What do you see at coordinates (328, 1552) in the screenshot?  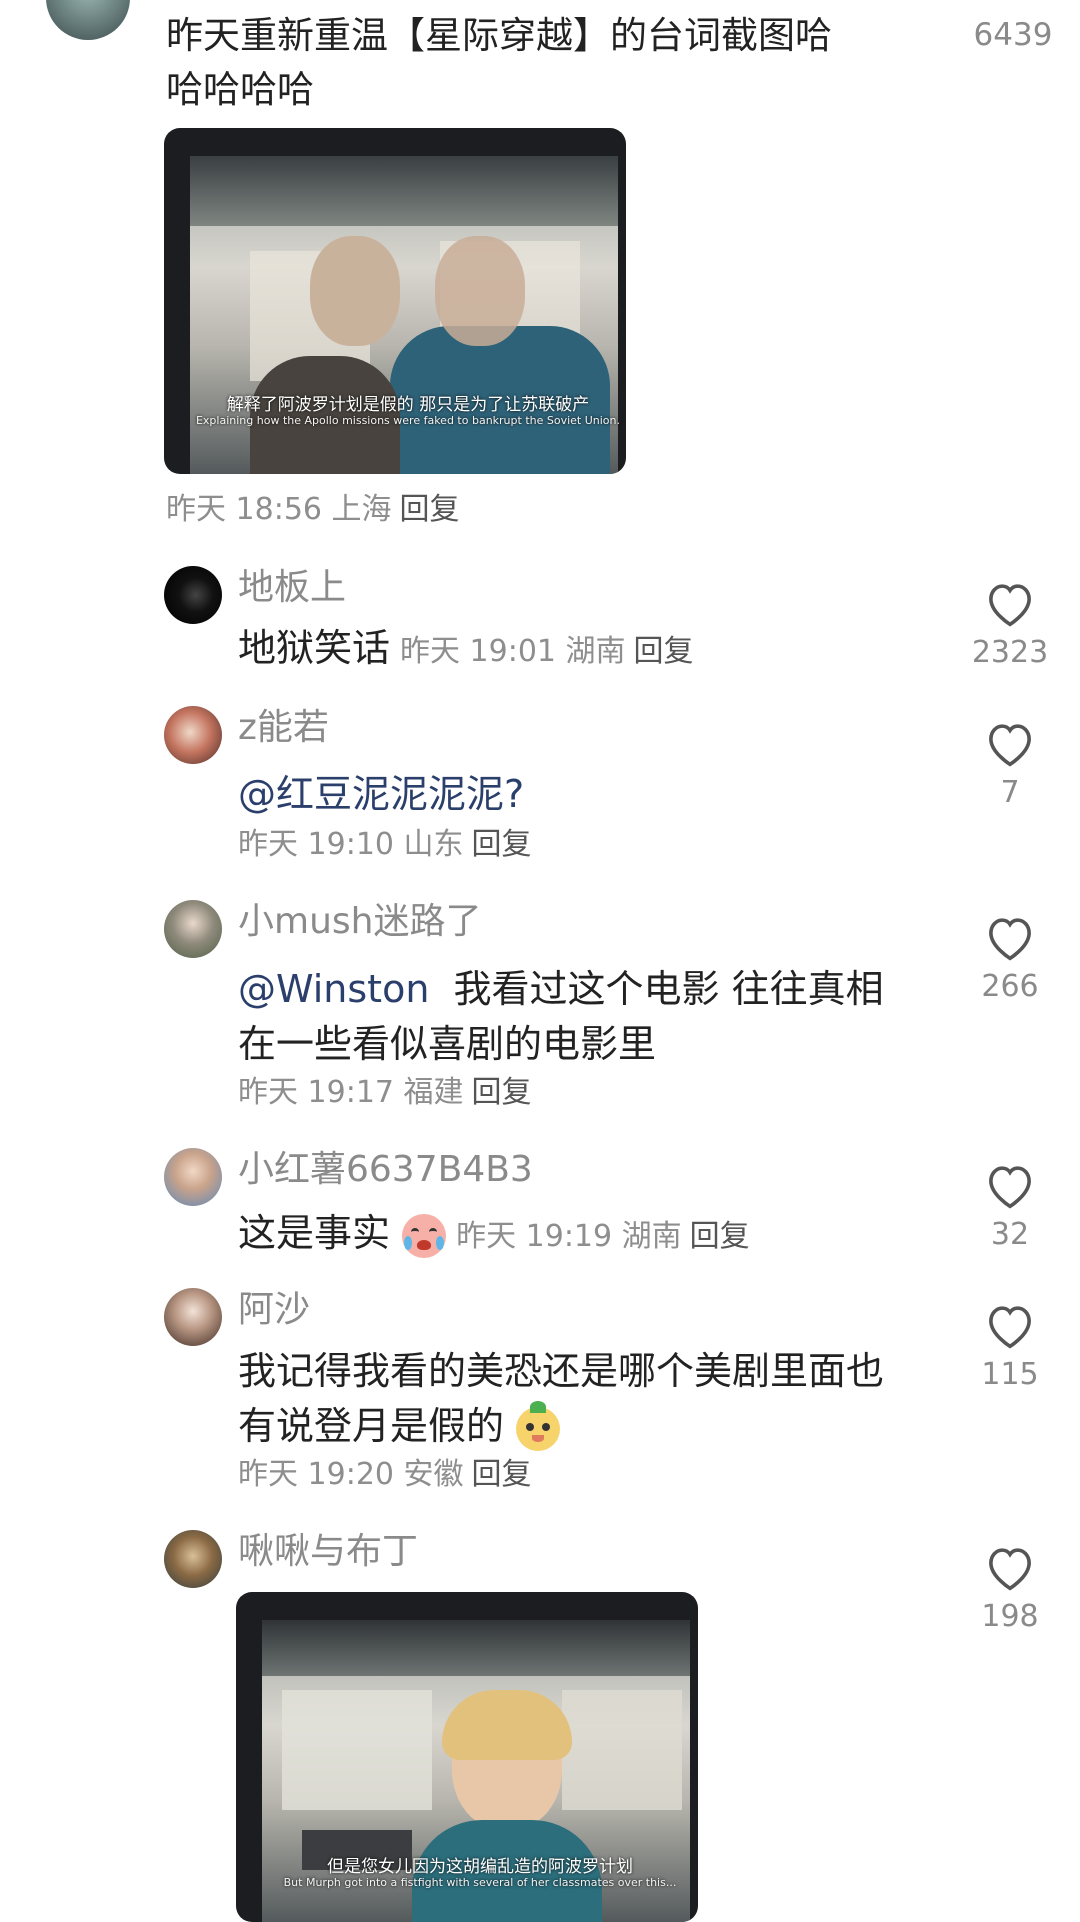 I see `username: 啾啾与布丁` at bounding box center [328, 1552].